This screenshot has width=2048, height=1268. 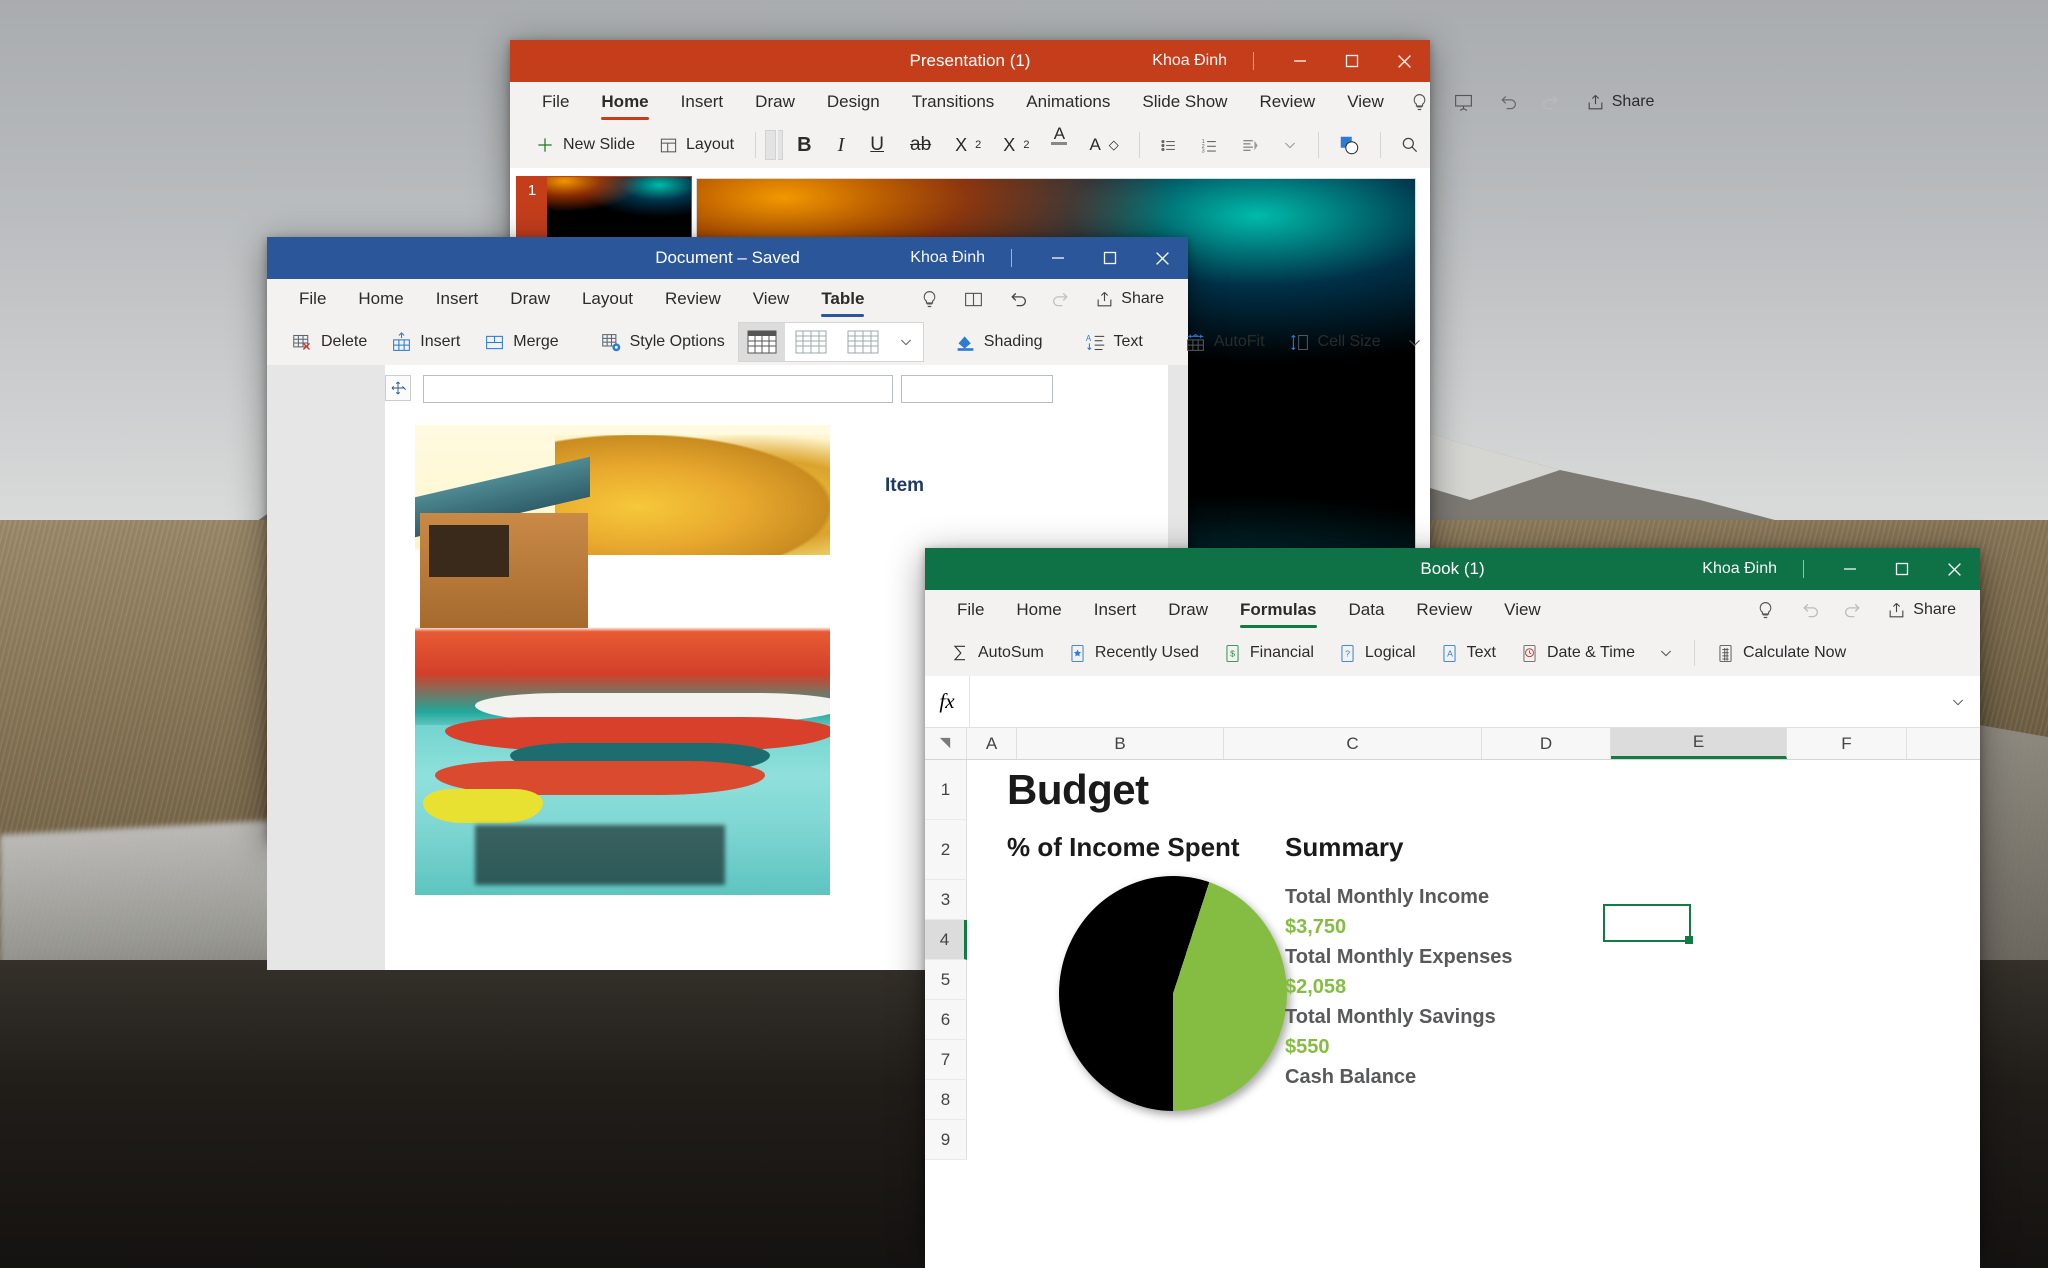 I want to click on close-icon, so click(x=1162, y=258).